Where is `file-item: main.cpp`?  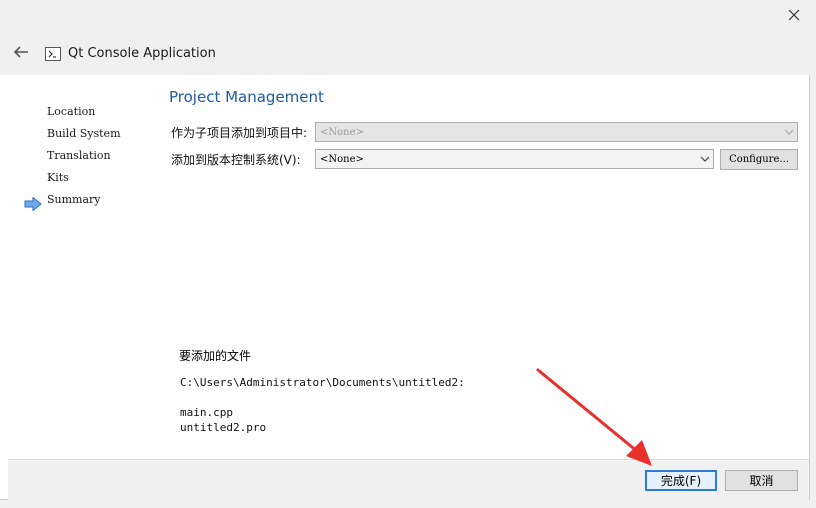
file-item: main.cpp is located at coordinates (206, 412).